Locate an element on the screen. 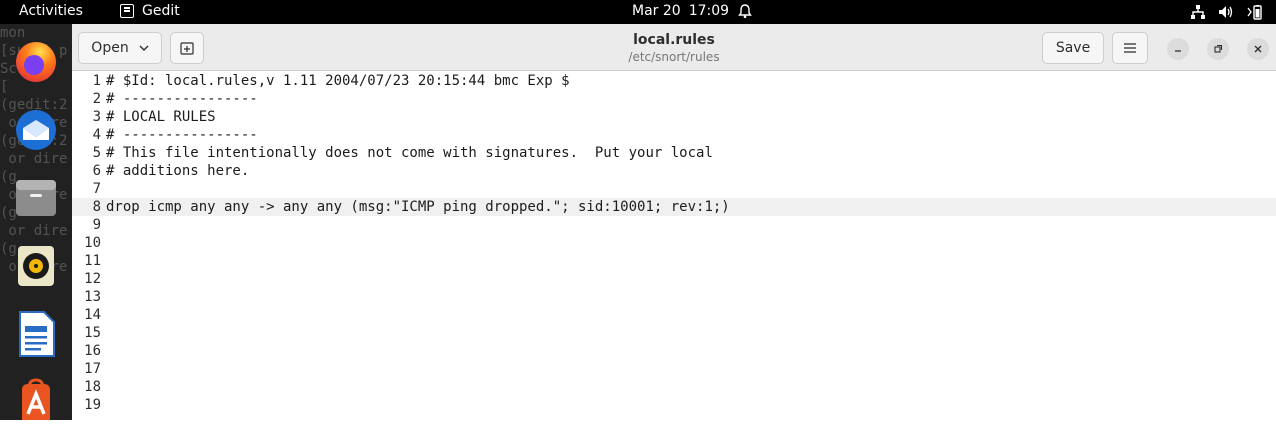  clock-date: Mar 20 is located at coordinates (656, 11).